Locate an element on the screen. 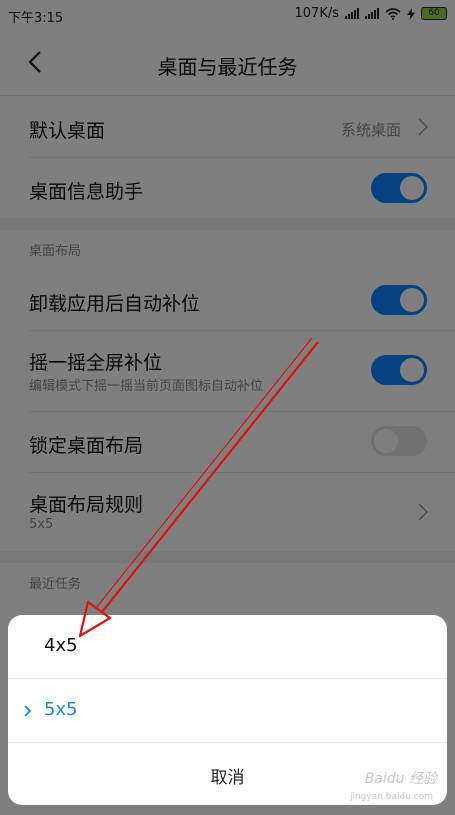  option-label: 4x5 is located at coordinates (61, 645).